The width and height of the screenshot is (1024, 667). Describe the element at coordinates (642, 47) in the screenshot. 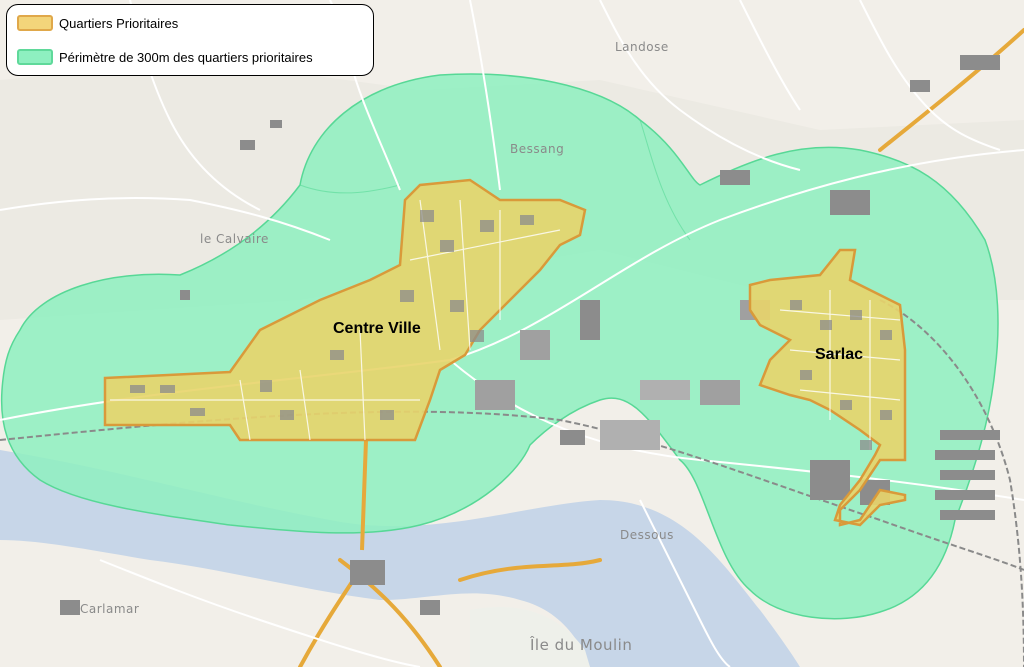

I see `place-label-landose: Landose` at that location.